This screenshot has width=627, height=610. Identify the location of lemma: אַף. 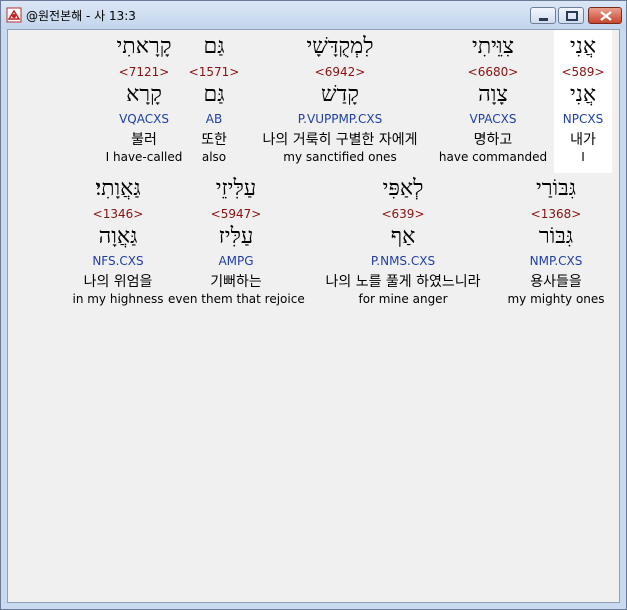
(403, 236).